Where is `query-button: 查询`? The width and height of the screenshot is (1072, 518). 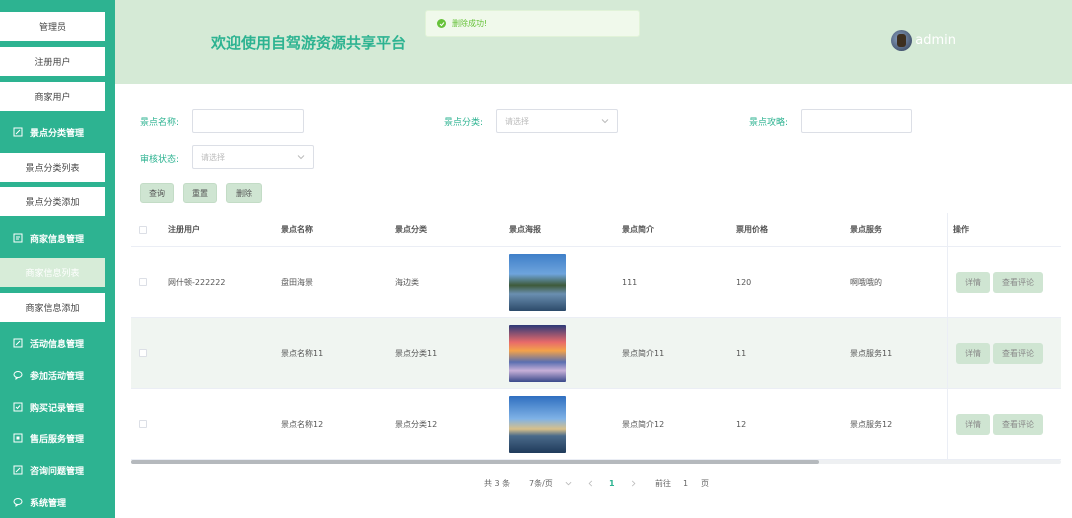
query-button: 查询 is located at coordinates (157, 193).